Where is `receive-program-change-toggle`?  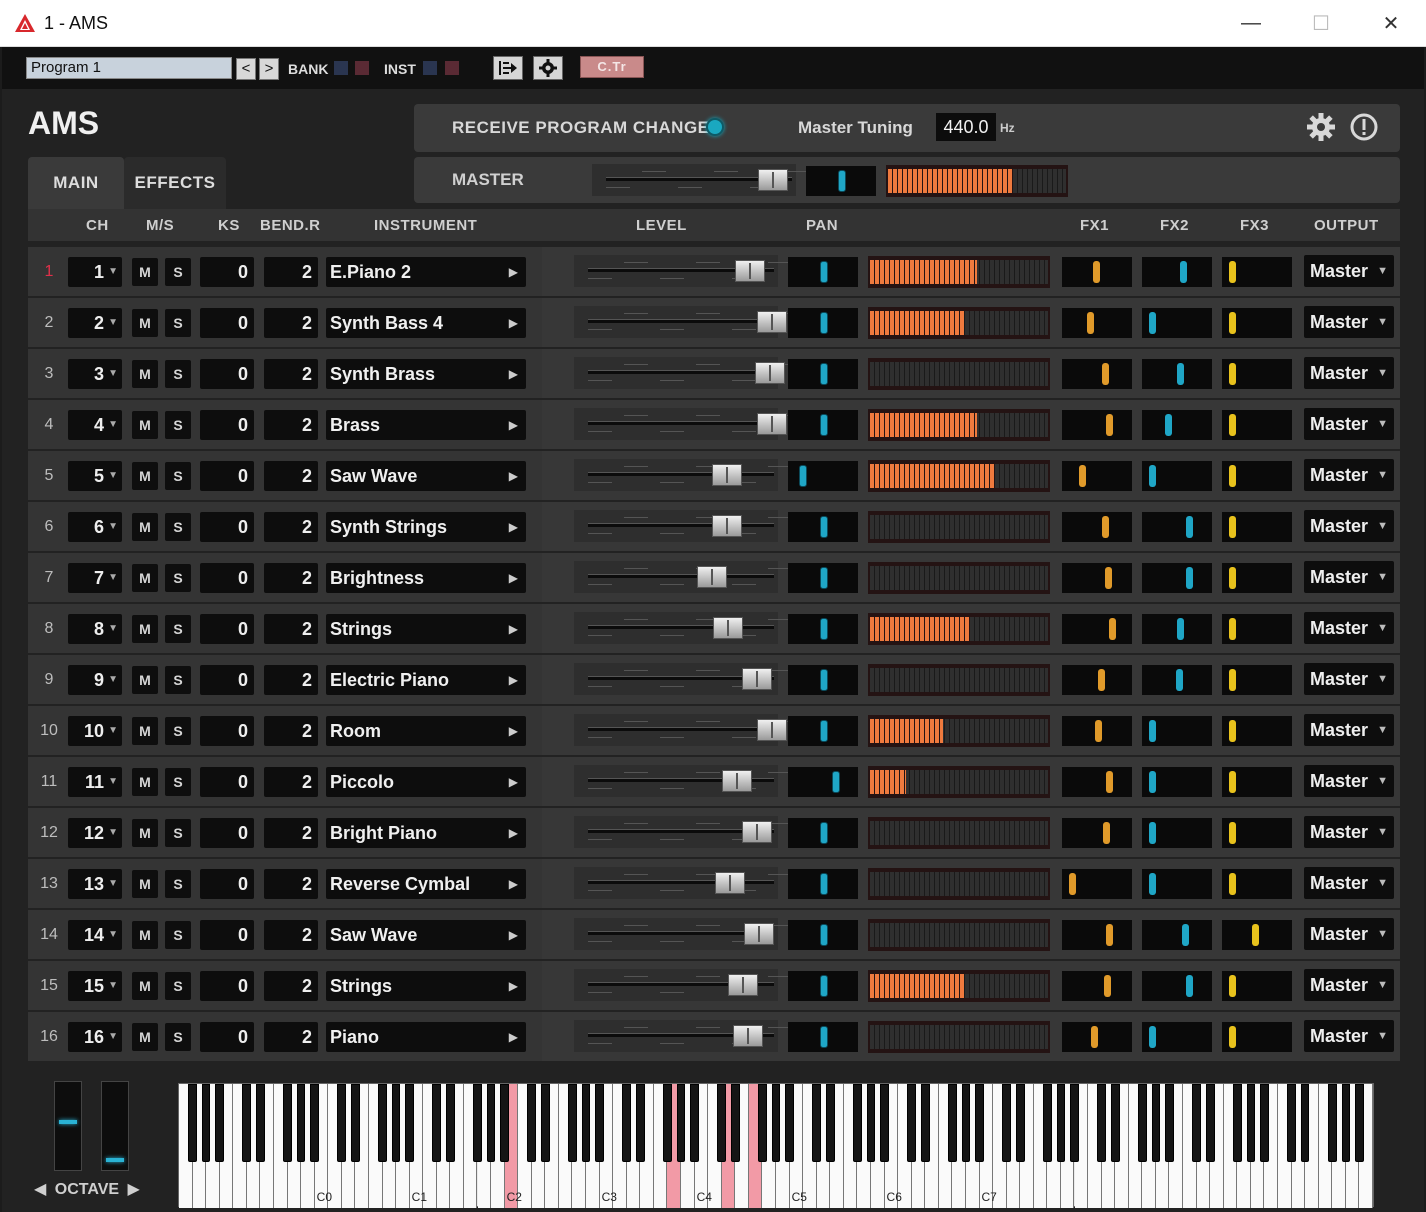
receive-program-change-toggle is located at coordinates (715, 127).